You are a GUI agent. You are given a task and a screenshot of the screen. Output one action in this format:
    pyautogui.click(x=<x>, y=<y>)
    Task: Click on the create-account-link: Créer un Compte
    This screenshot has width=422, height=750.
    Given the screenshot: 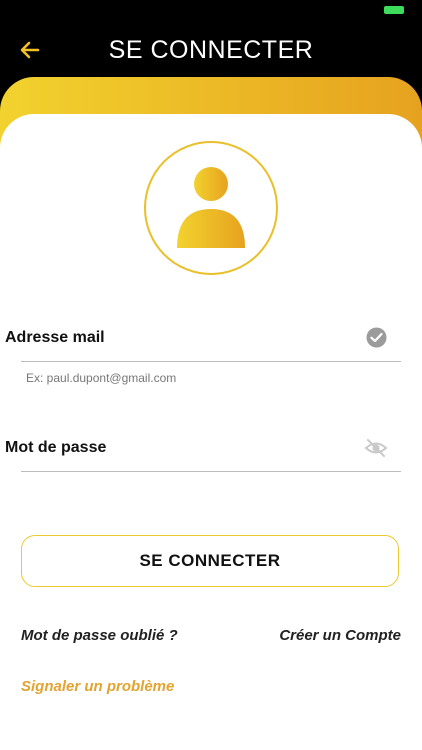 What is the action you would take?
    pyautogui.click(x=340, y=635)
    